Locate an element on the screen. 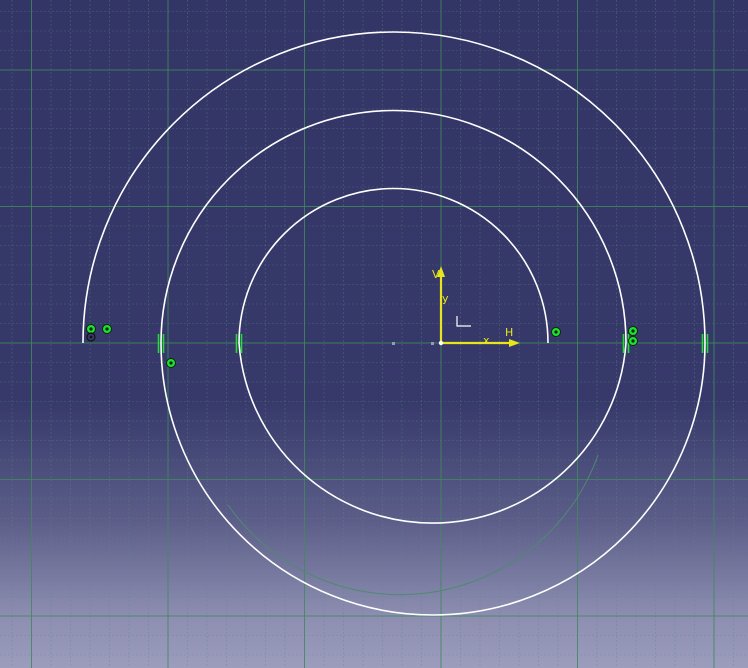  construction-arc is located at coordinates (413, 525).